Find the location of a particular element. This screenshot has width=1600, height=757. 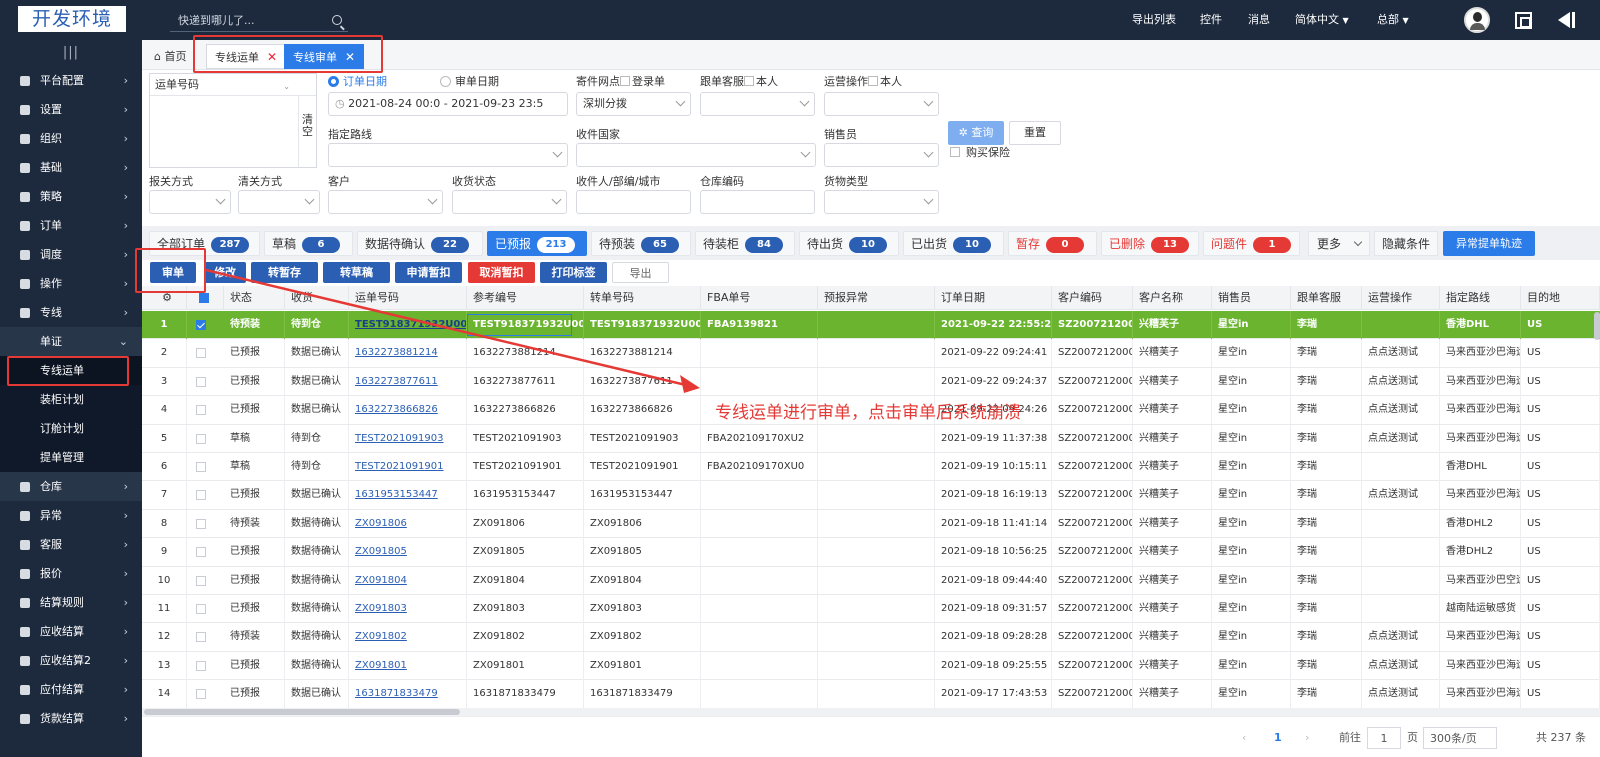

column-header: 收货 is located at coordinates (317, 298).